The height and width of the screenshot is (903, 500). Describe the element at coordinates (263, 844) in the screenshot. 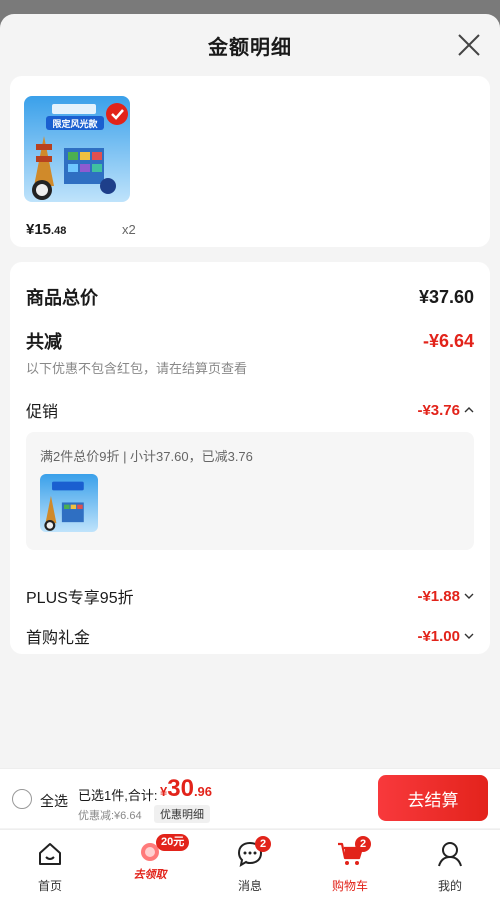

I see `message-badge: 2` at that location.